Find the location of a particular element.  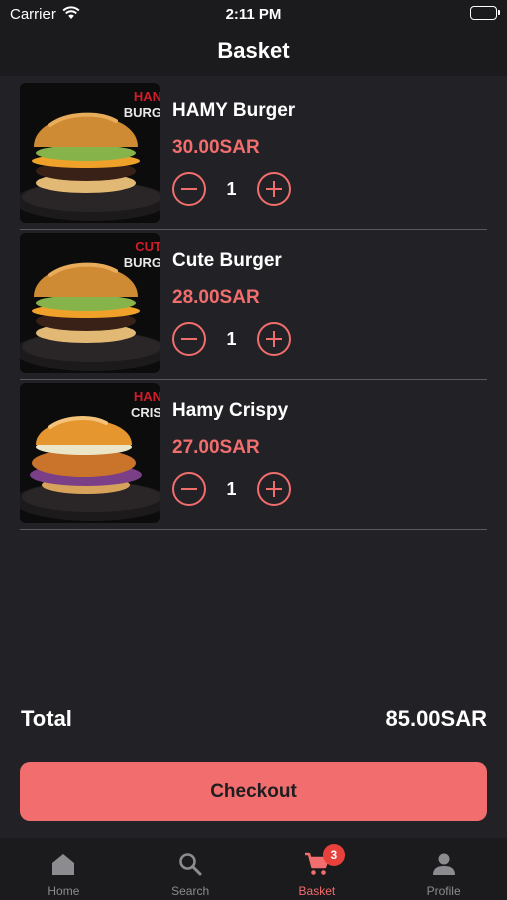

tab-basket: 3 Basket is located at coordinates (317, 869).